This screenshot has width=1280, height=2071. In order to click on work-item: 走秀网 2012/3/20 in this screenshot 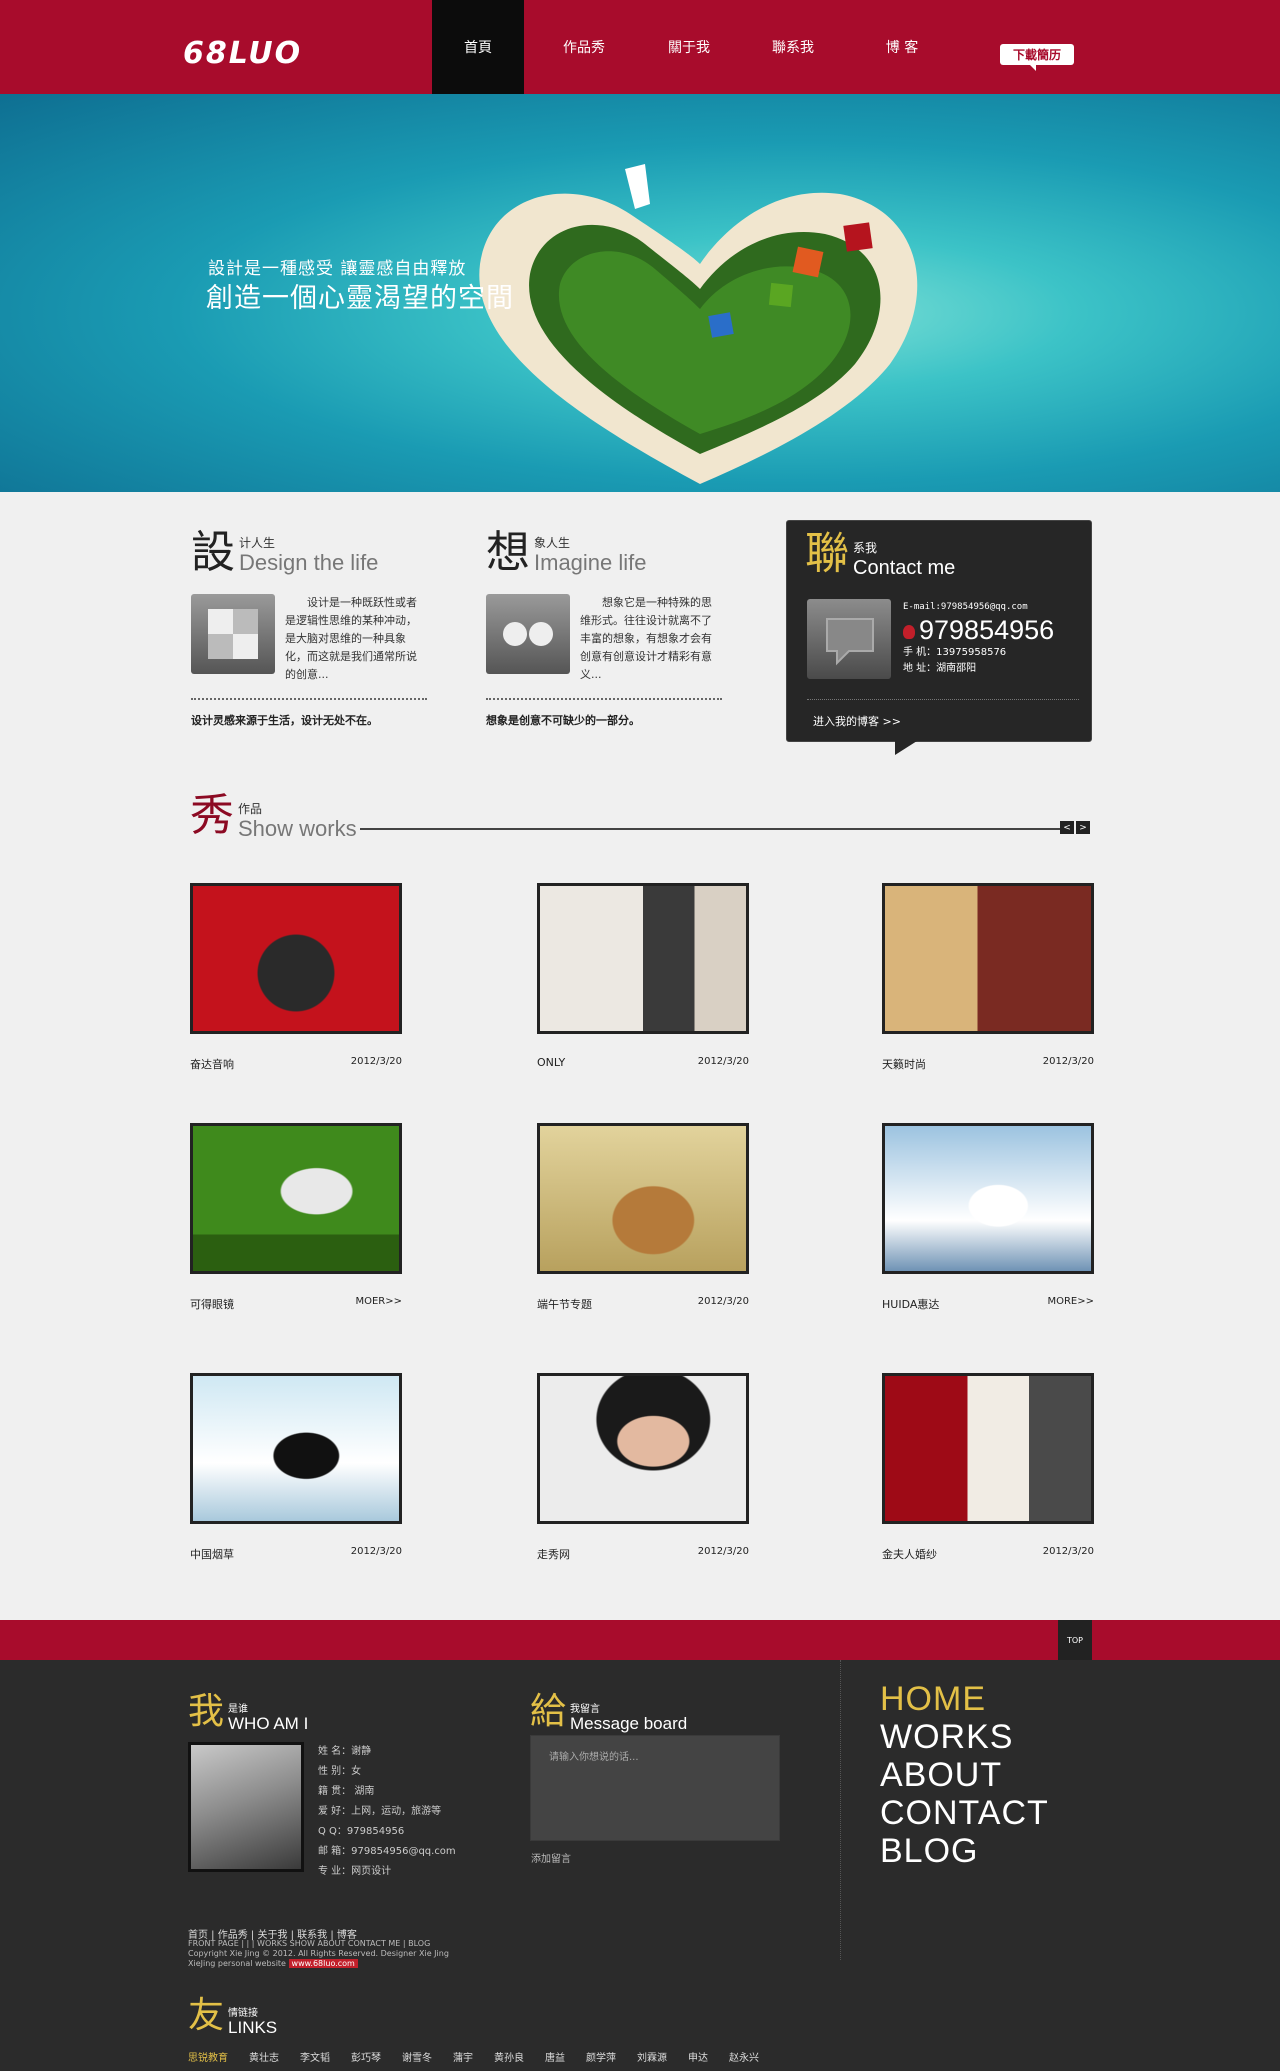, I will do `click(643, 1467)`.